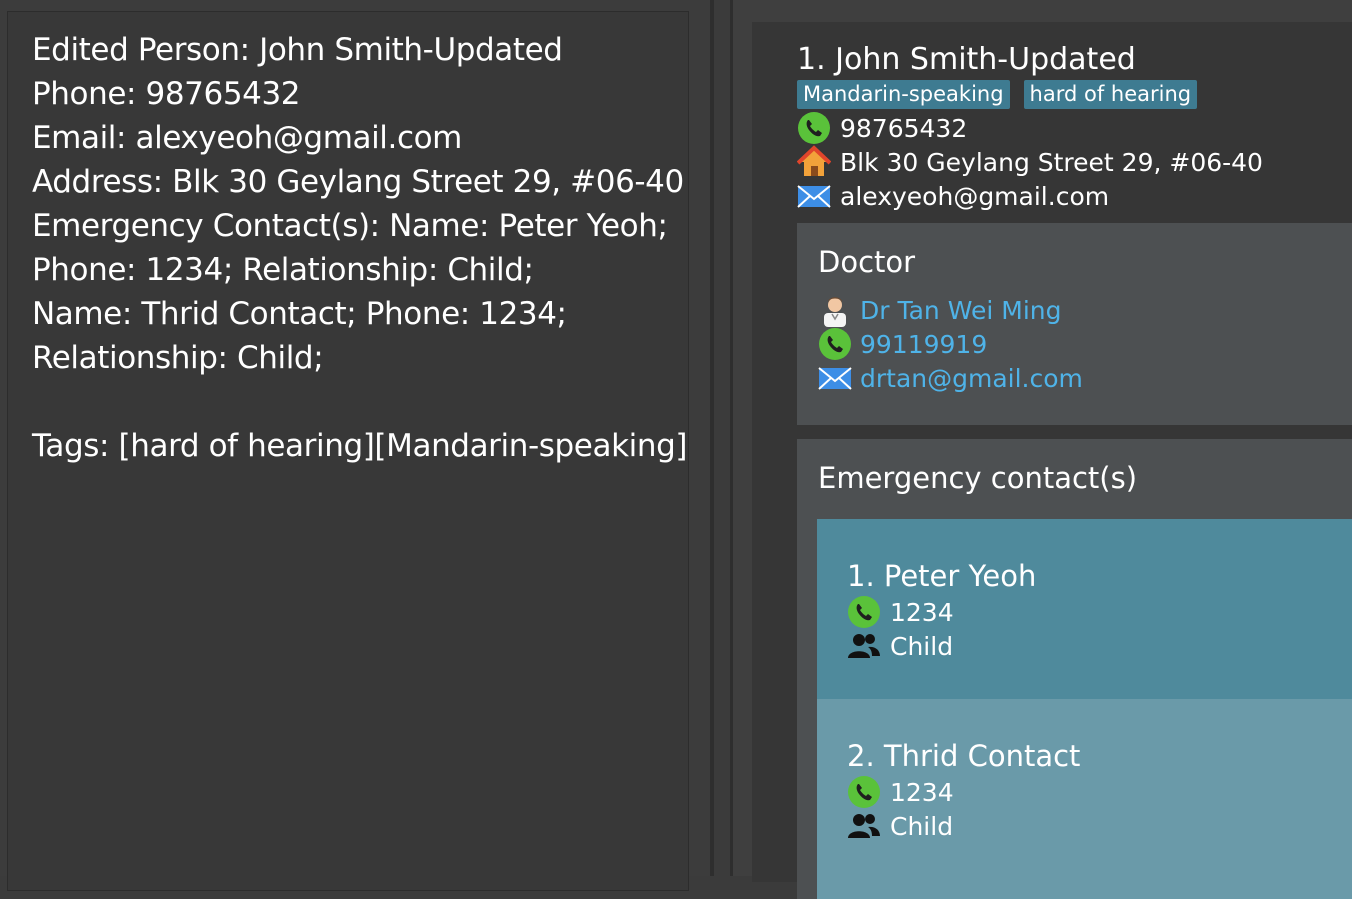 This screenshot has width=1352, height=899. I want to click on person-phone: 98765432, so click(904, 128).